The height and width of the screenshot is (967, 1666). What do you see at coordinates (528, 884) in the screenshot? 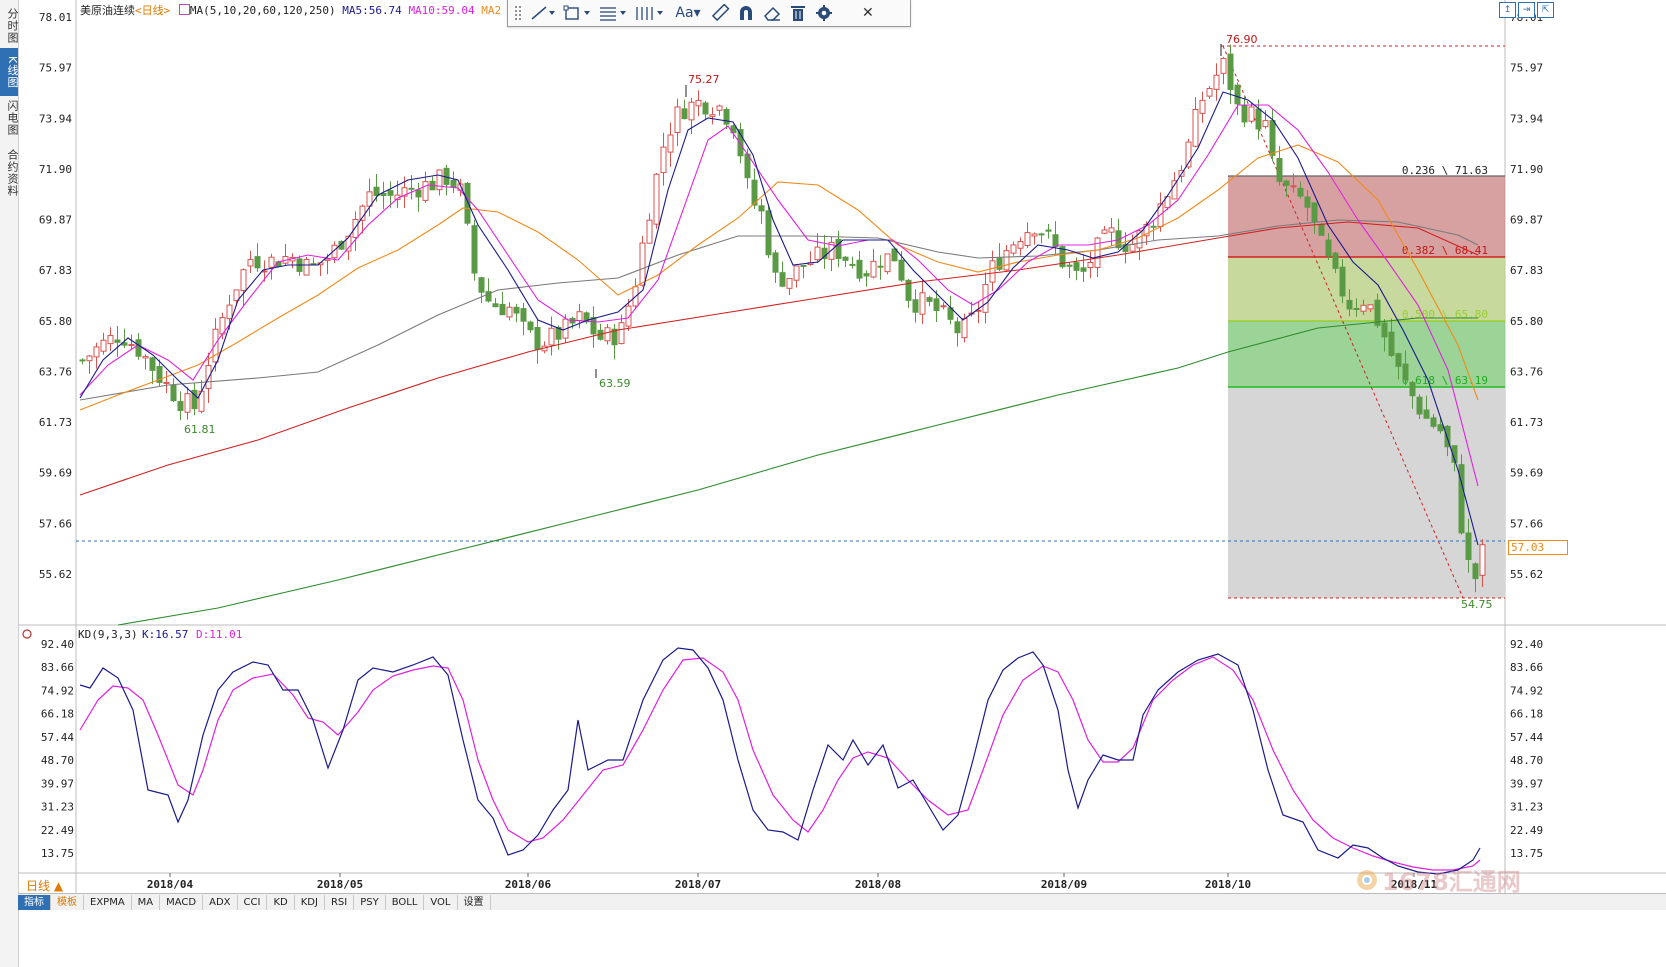
I see `date-tick: 2018/06` at bounding box center [528, 884].